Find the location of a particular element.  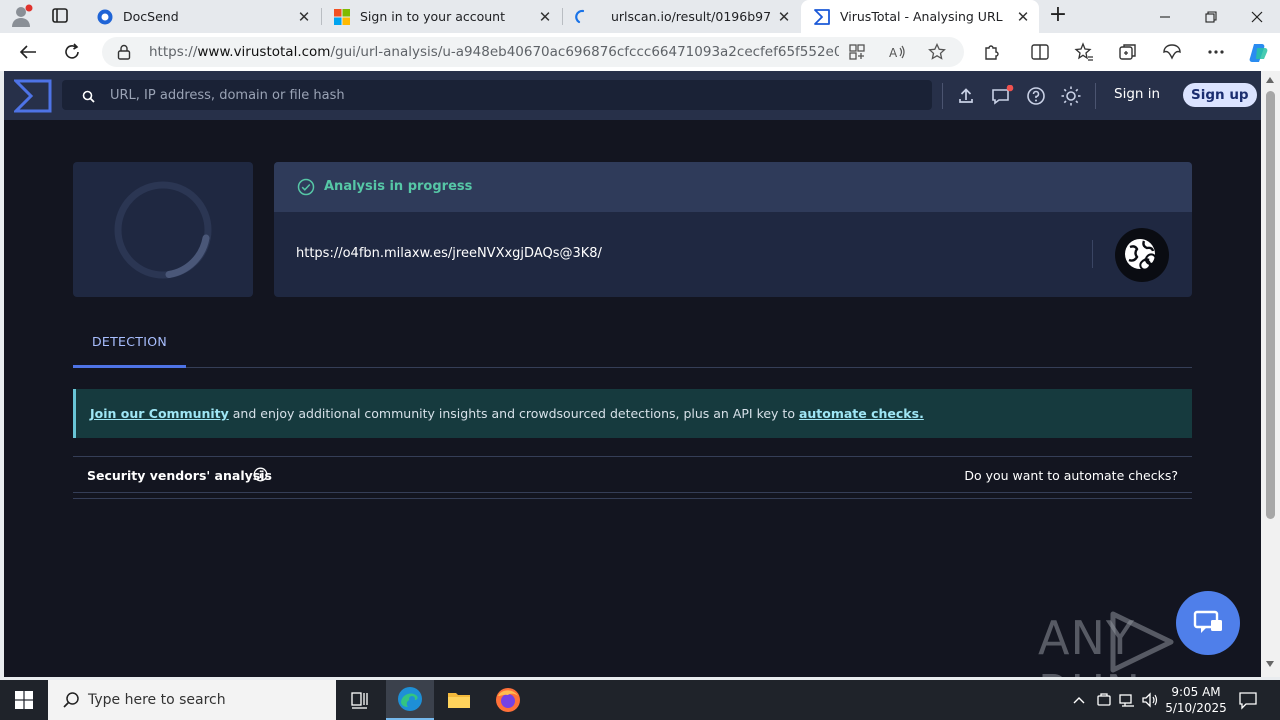

profile-avatar-icon is located at coordinates (22, 16).